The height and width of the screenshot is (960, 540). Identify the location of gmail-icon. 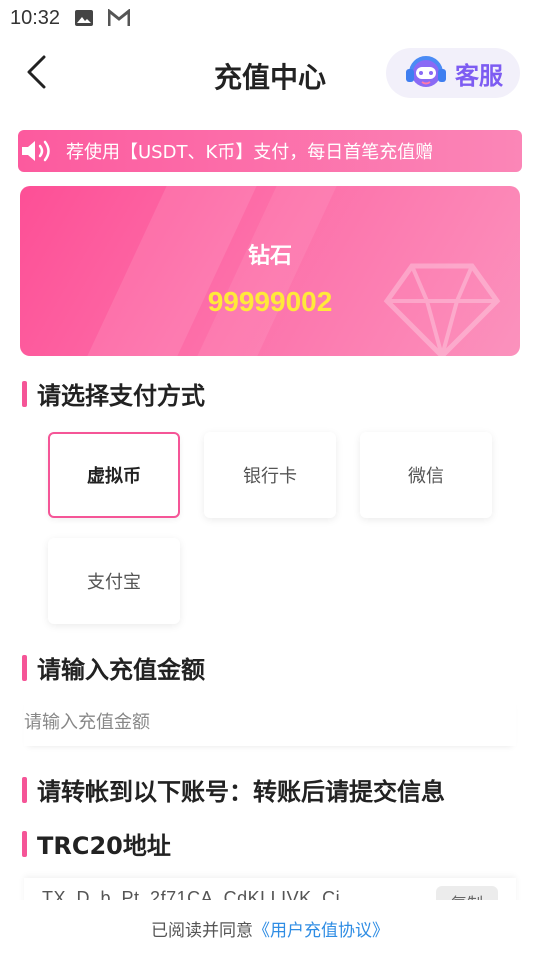
(119, 17).